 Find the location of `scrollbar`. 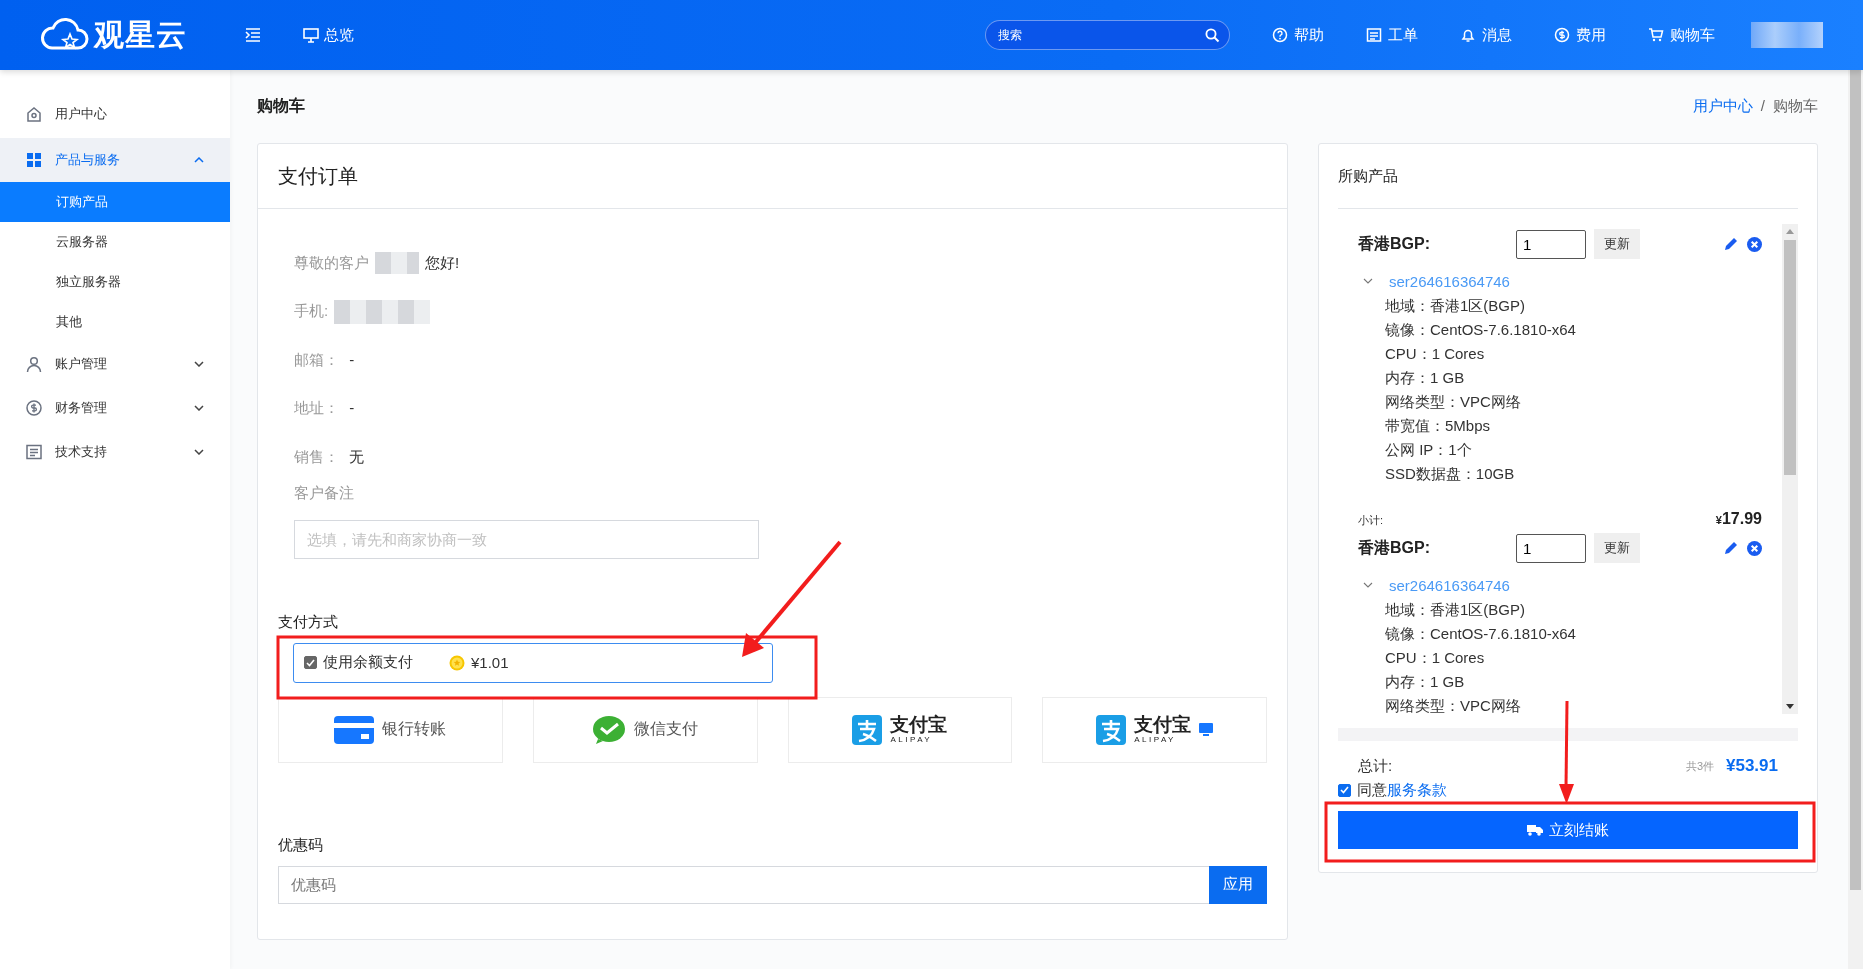

scrollbar is located at coordinates (1790, 469).